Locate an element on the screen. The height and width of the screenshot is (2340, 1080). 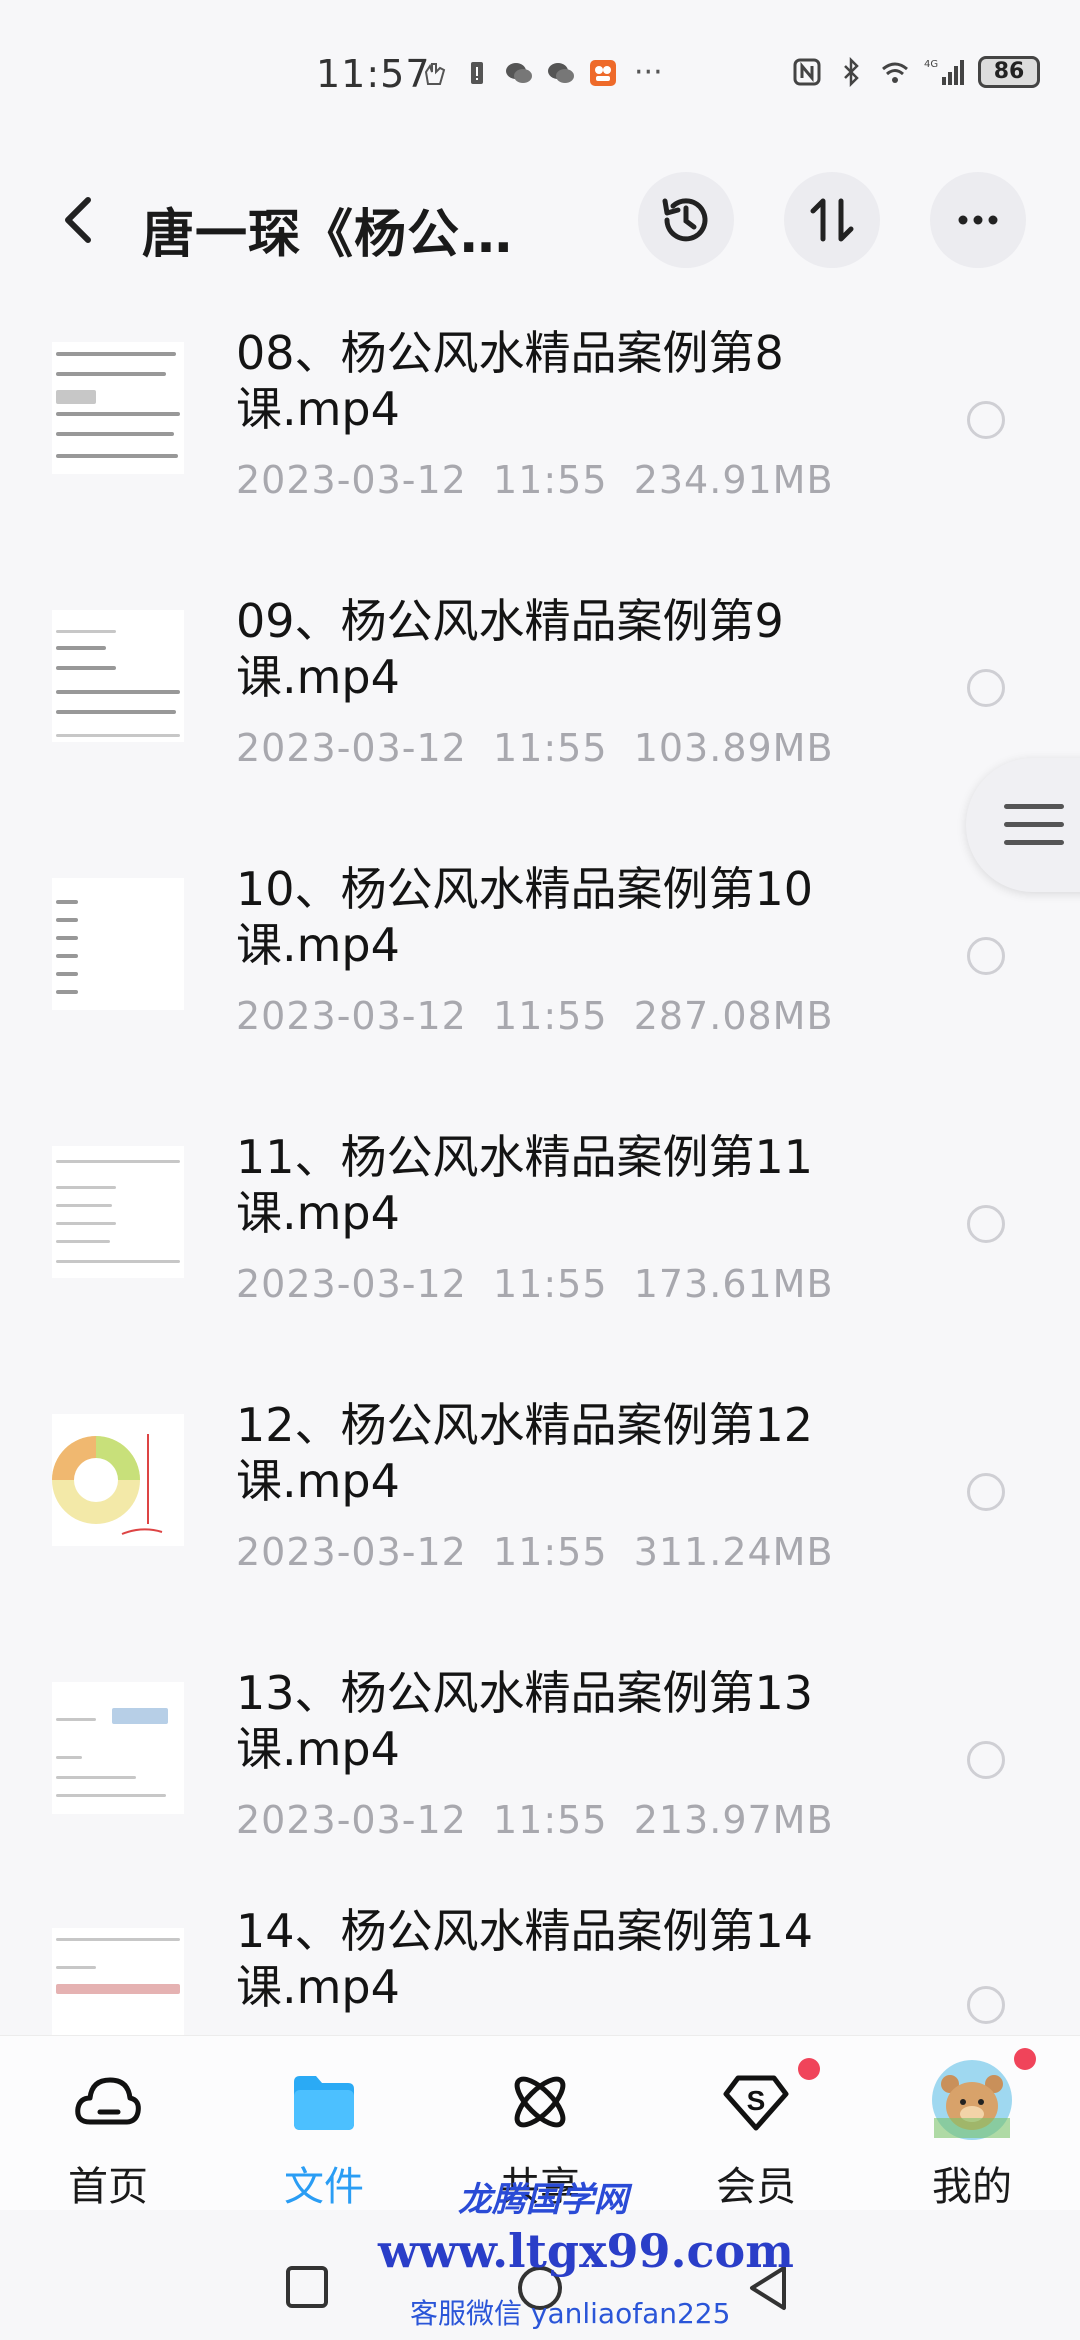
vip-icon: S is located at coordinates (756, 2103).